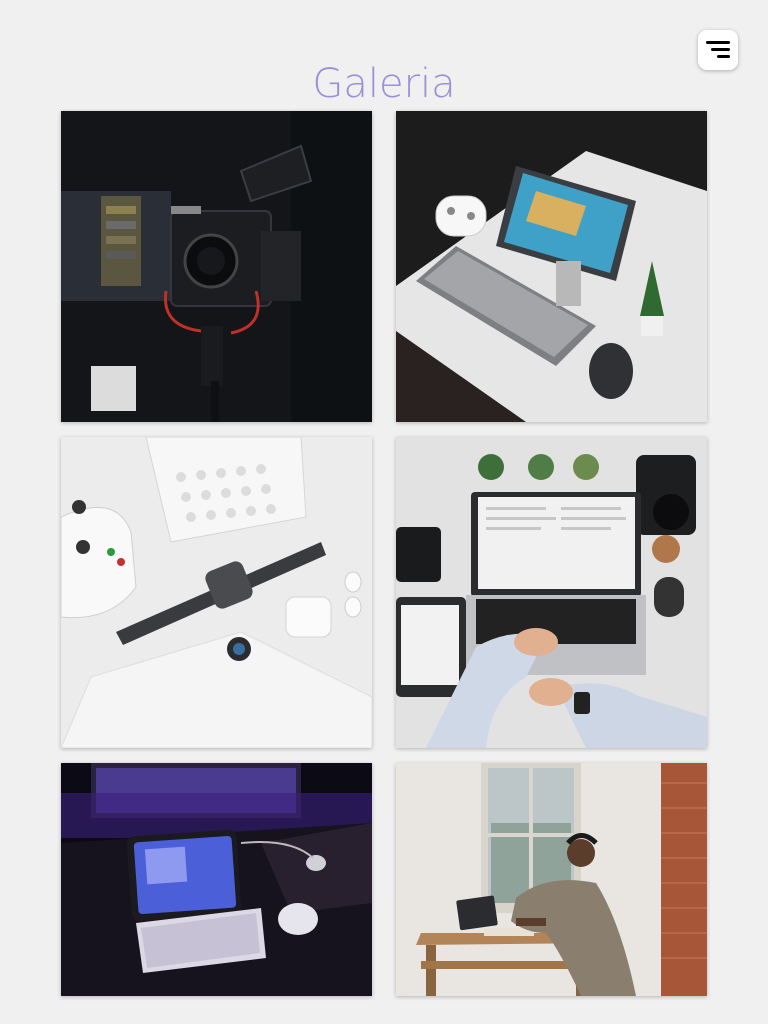 The height and width of the screenshot is (1024, 768). I want to click on gallery-image-purple-desk, so click(216, 879).